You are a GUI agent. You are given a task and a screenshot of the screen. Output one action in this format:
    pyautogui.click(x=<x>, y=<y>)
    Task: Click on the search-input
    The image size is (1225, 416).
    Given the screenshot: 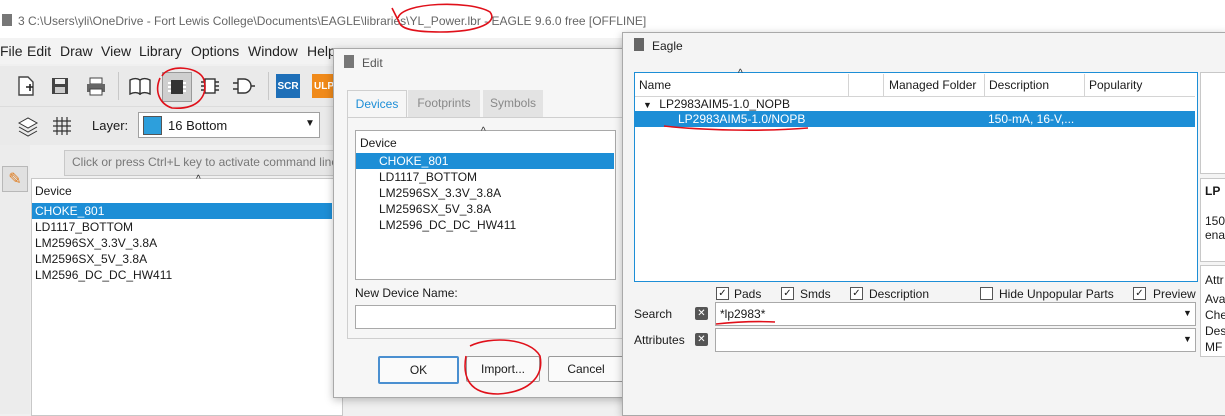 What is the action you would take?
    pyautogui.click(x=955, y=314)
    